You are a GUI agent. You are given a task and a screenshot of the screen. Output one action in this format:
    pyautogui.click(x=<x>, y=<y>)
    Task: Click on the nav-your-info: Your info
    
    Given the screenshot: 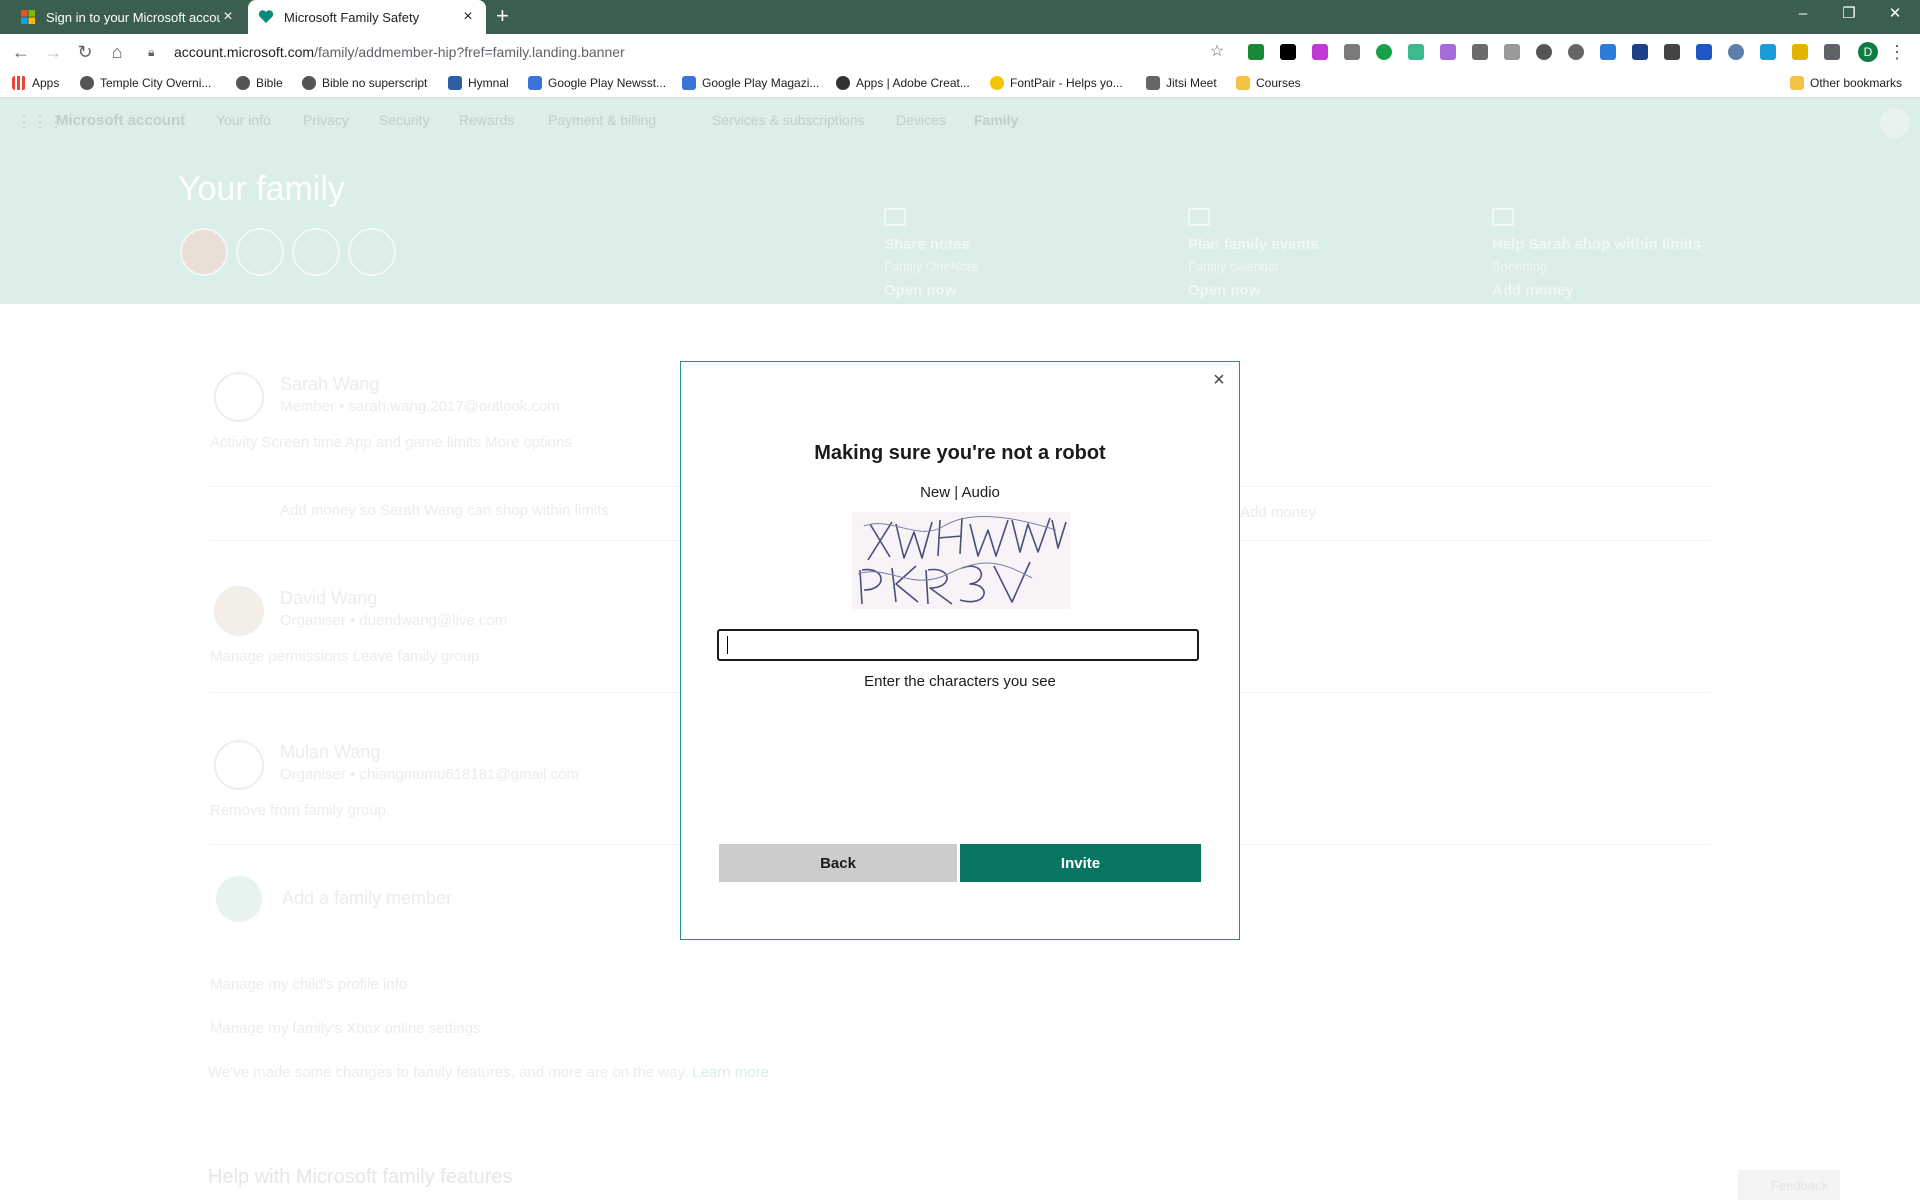 What is the action you would take?
    pyautogui.click(x=243, y=120)
    